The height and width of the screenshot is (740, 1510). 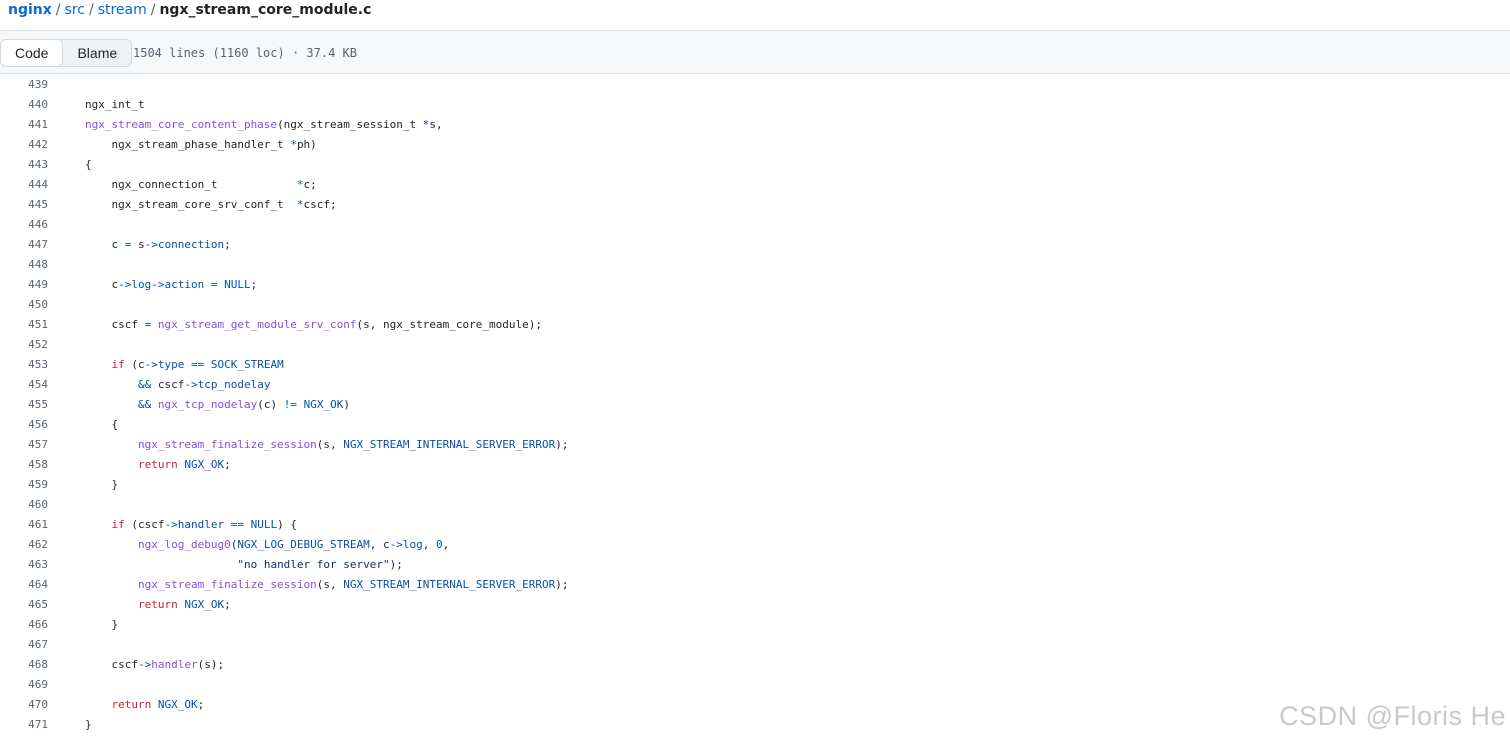 What do you see at coordinates (24, 565) in the screenshot?
I see `line-number: 463` at bounding box center [24, 565].